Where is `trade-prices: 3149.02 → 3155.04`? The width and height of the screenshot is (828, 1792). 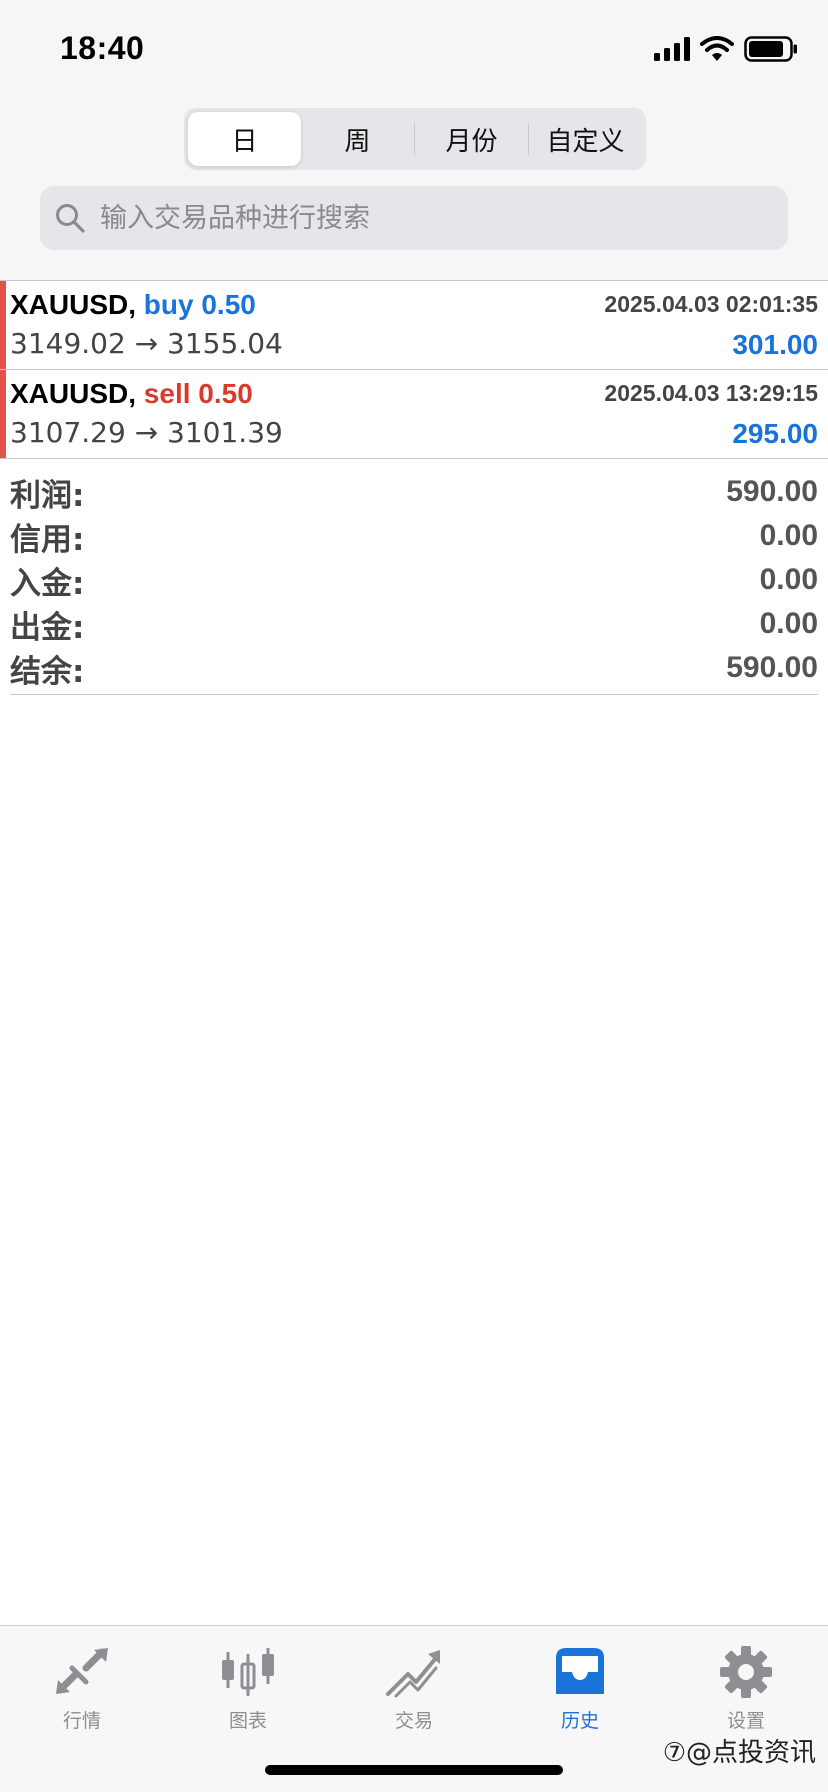 trade-prices: 3149.02 → 3155.04 is located at coordinates (146, 343).